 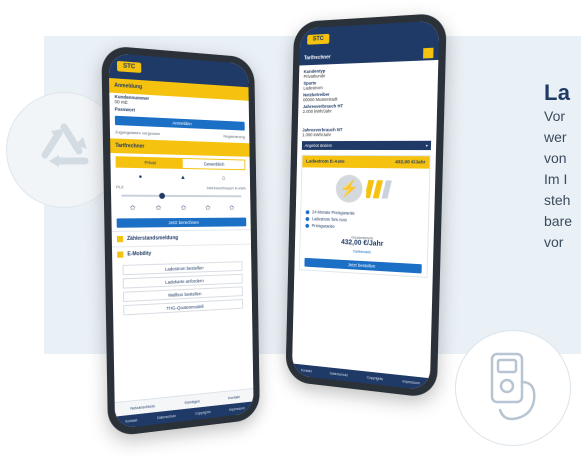 What do you see at coordinates (161, 195) in the screenshot?
I see `slider-knob` at bounding box center [161, 195].